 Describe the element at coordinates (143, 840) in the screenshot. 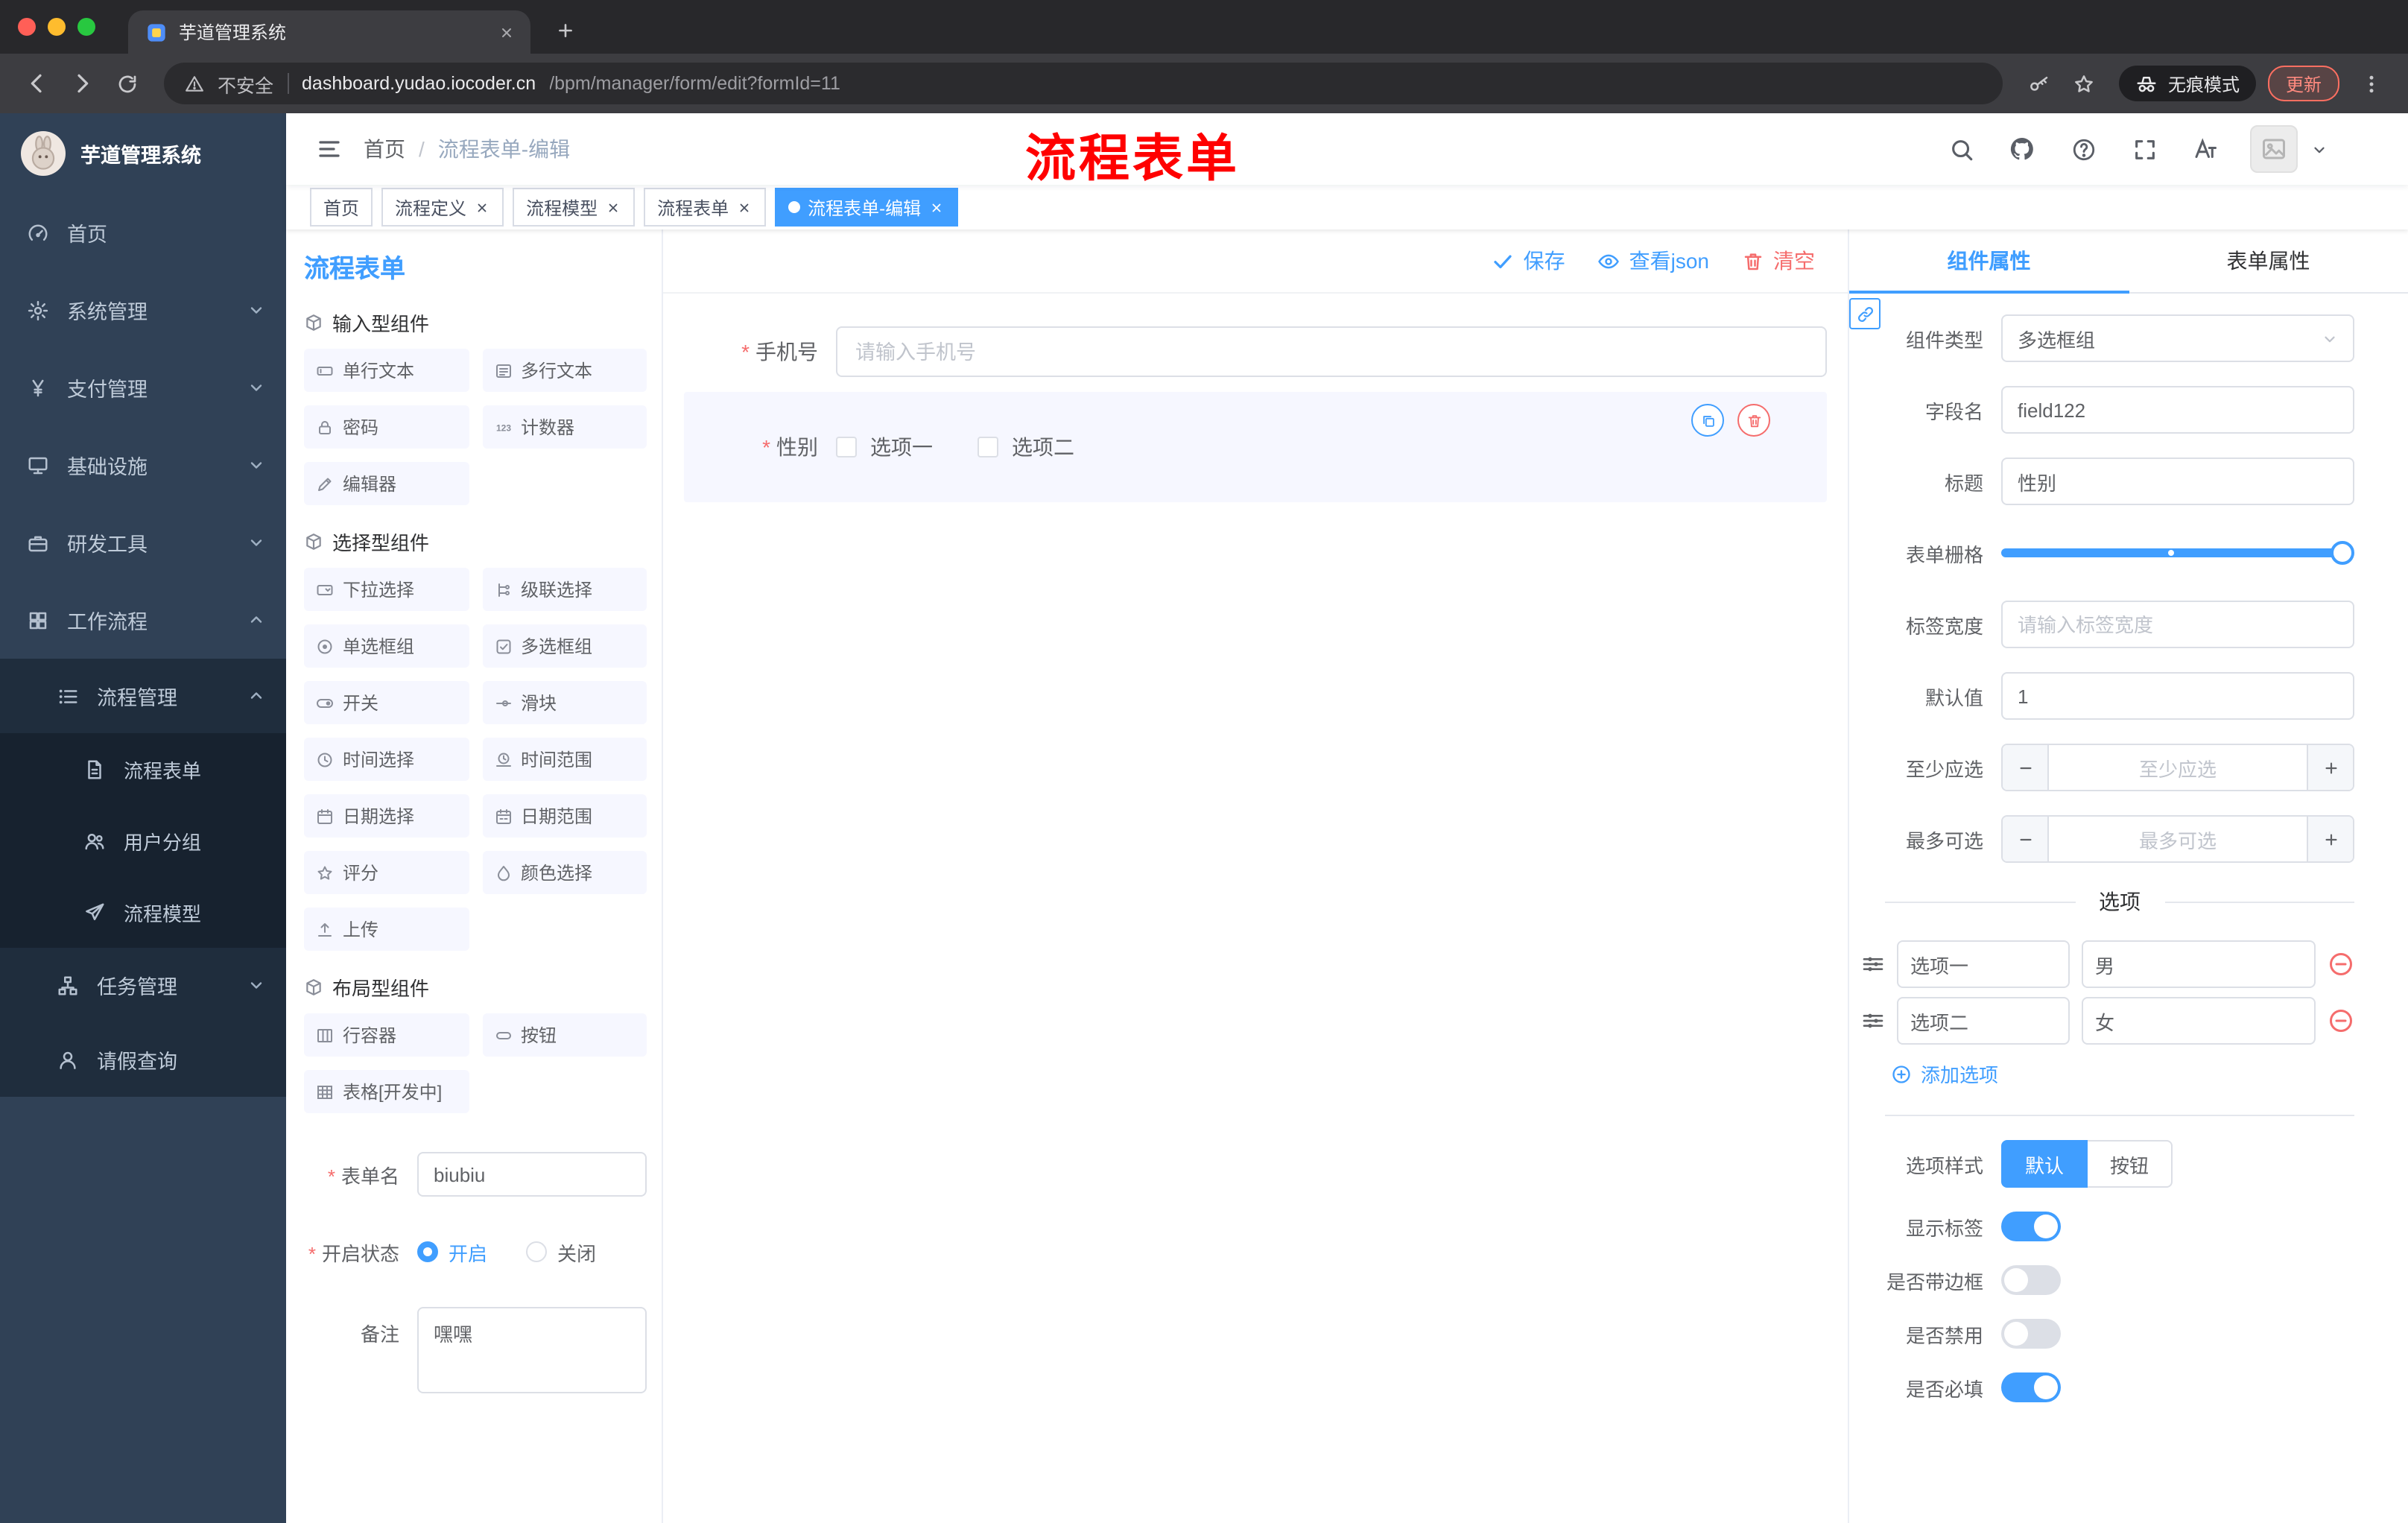

I see `sidebar-item-user-group: 用户分组` at that location.